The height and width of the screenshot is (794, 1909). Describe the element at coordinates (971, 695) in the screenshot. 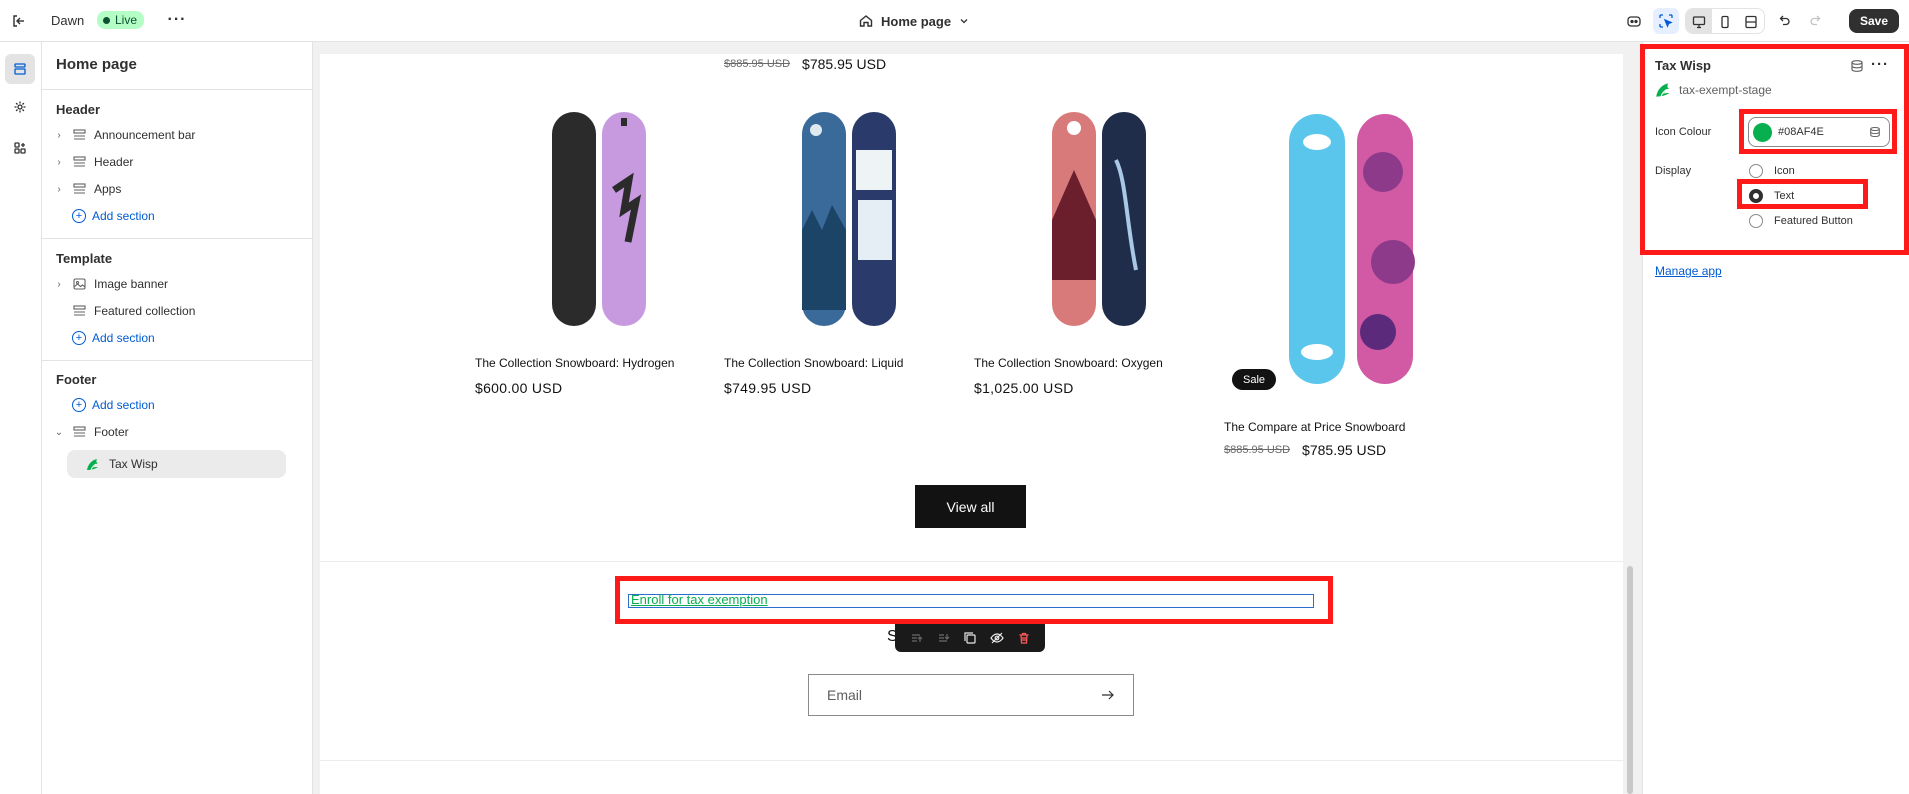

I see `email-input: Email` at that location.